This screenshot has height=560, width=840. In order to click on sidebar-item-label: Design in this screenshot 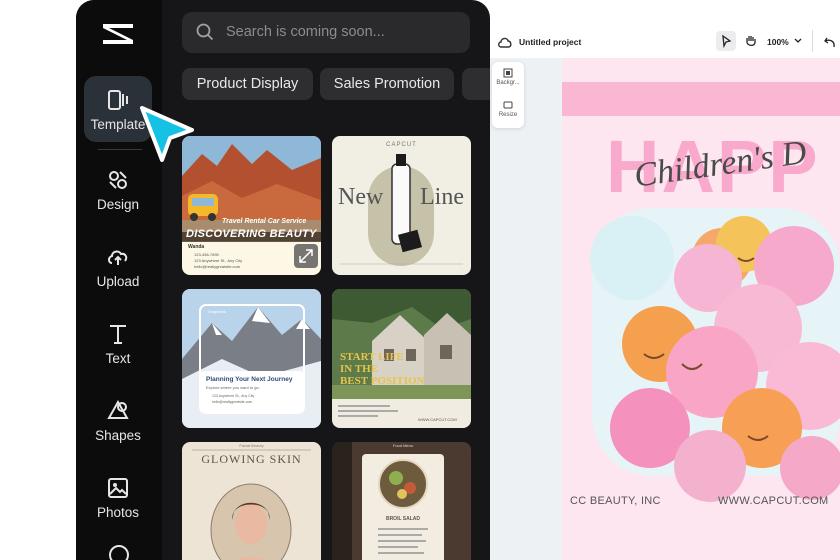, I will do `click(118, 204)`.